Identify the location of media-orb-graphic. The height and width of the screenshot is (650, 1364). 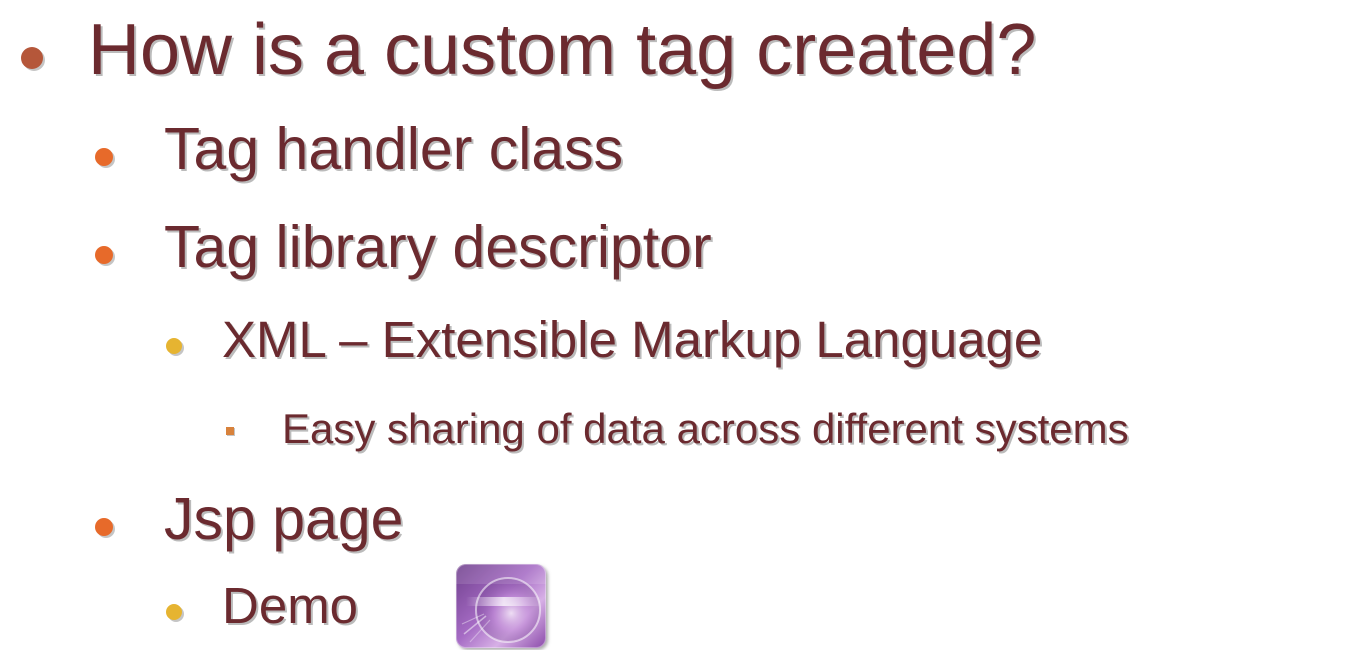
(501, 603).